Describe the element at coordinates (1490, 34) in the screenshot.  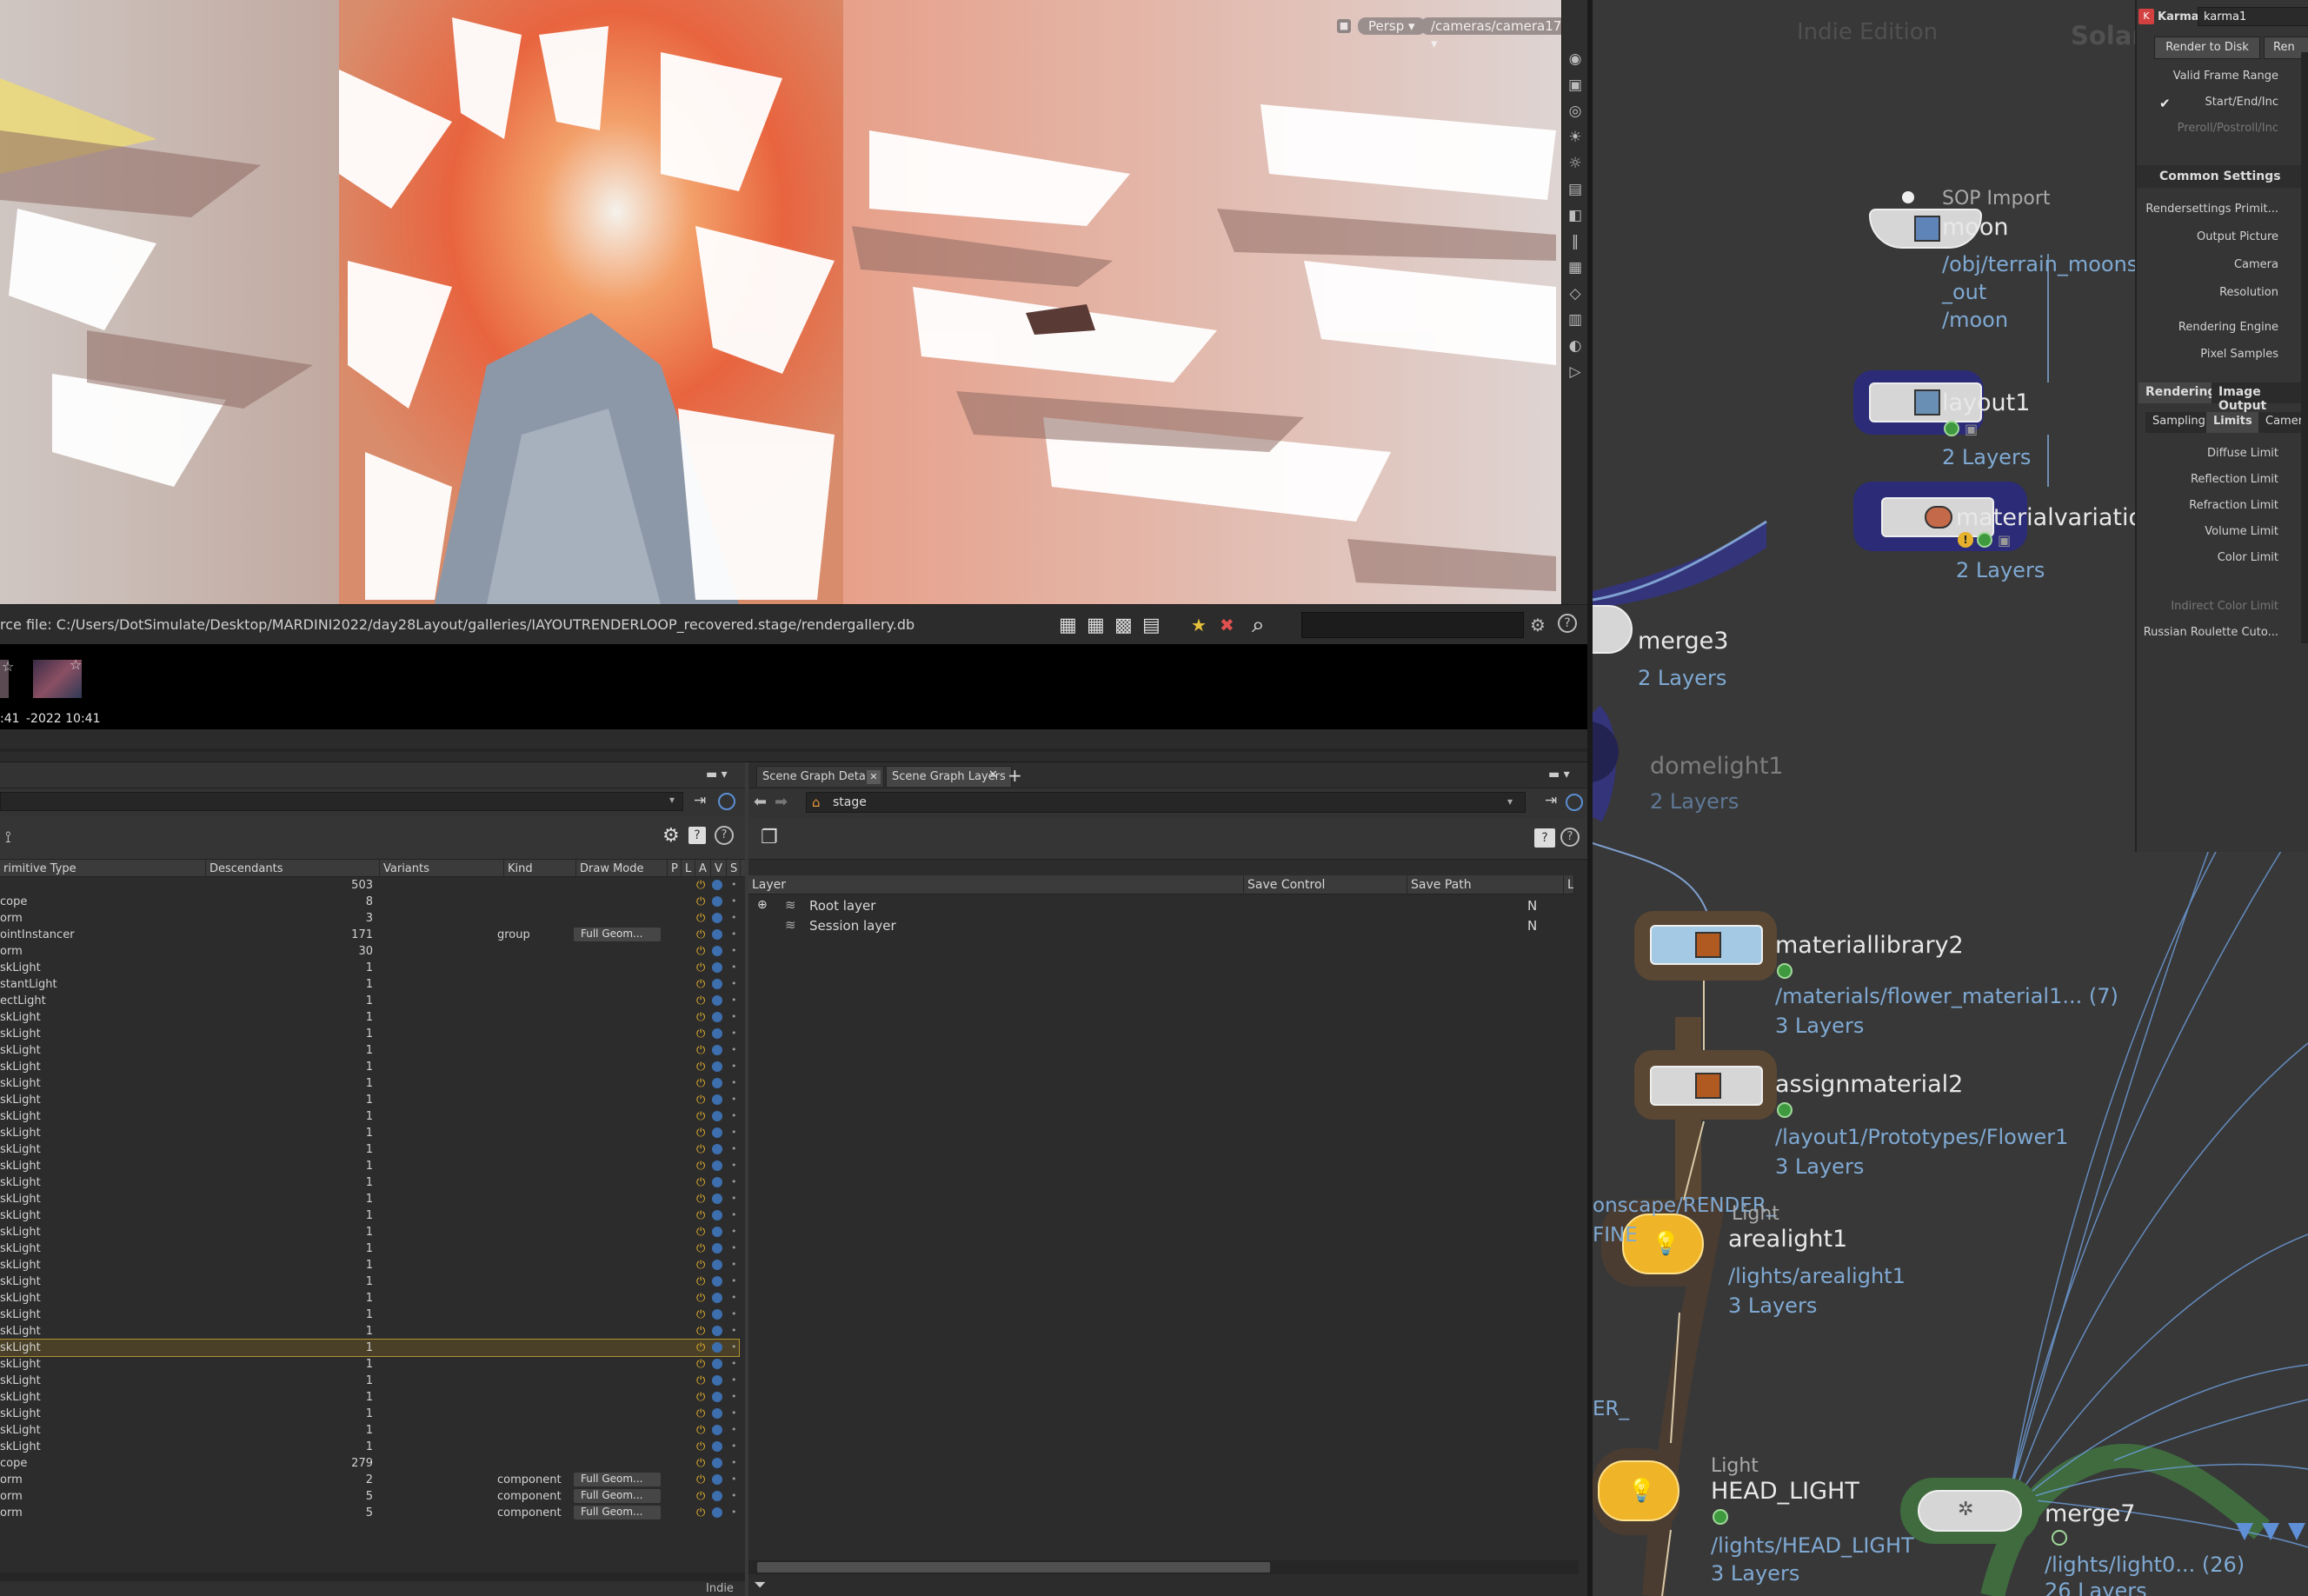
I see `camera-menu: /cameras/camera17 ▾` at that location.